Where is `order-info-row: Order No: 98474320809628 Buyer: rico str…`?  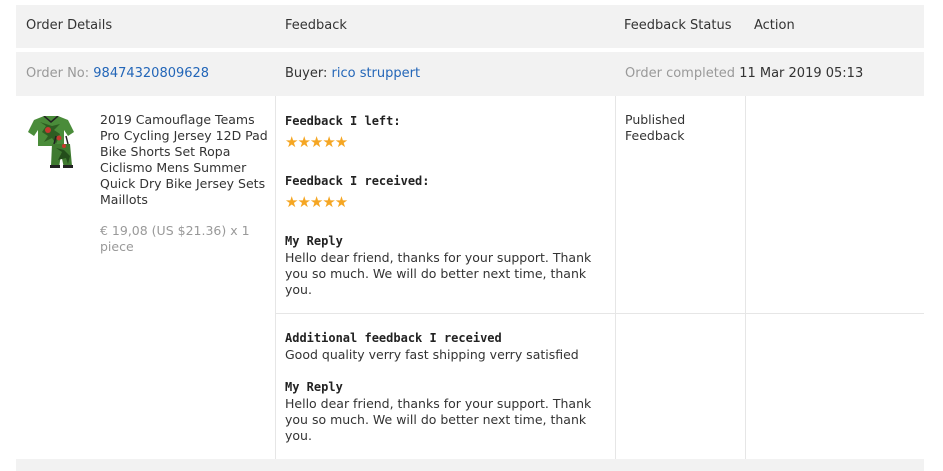
order-info-row: Order No: 98474320809628 Buyer: rico str… is located at coordinates (470, 74).